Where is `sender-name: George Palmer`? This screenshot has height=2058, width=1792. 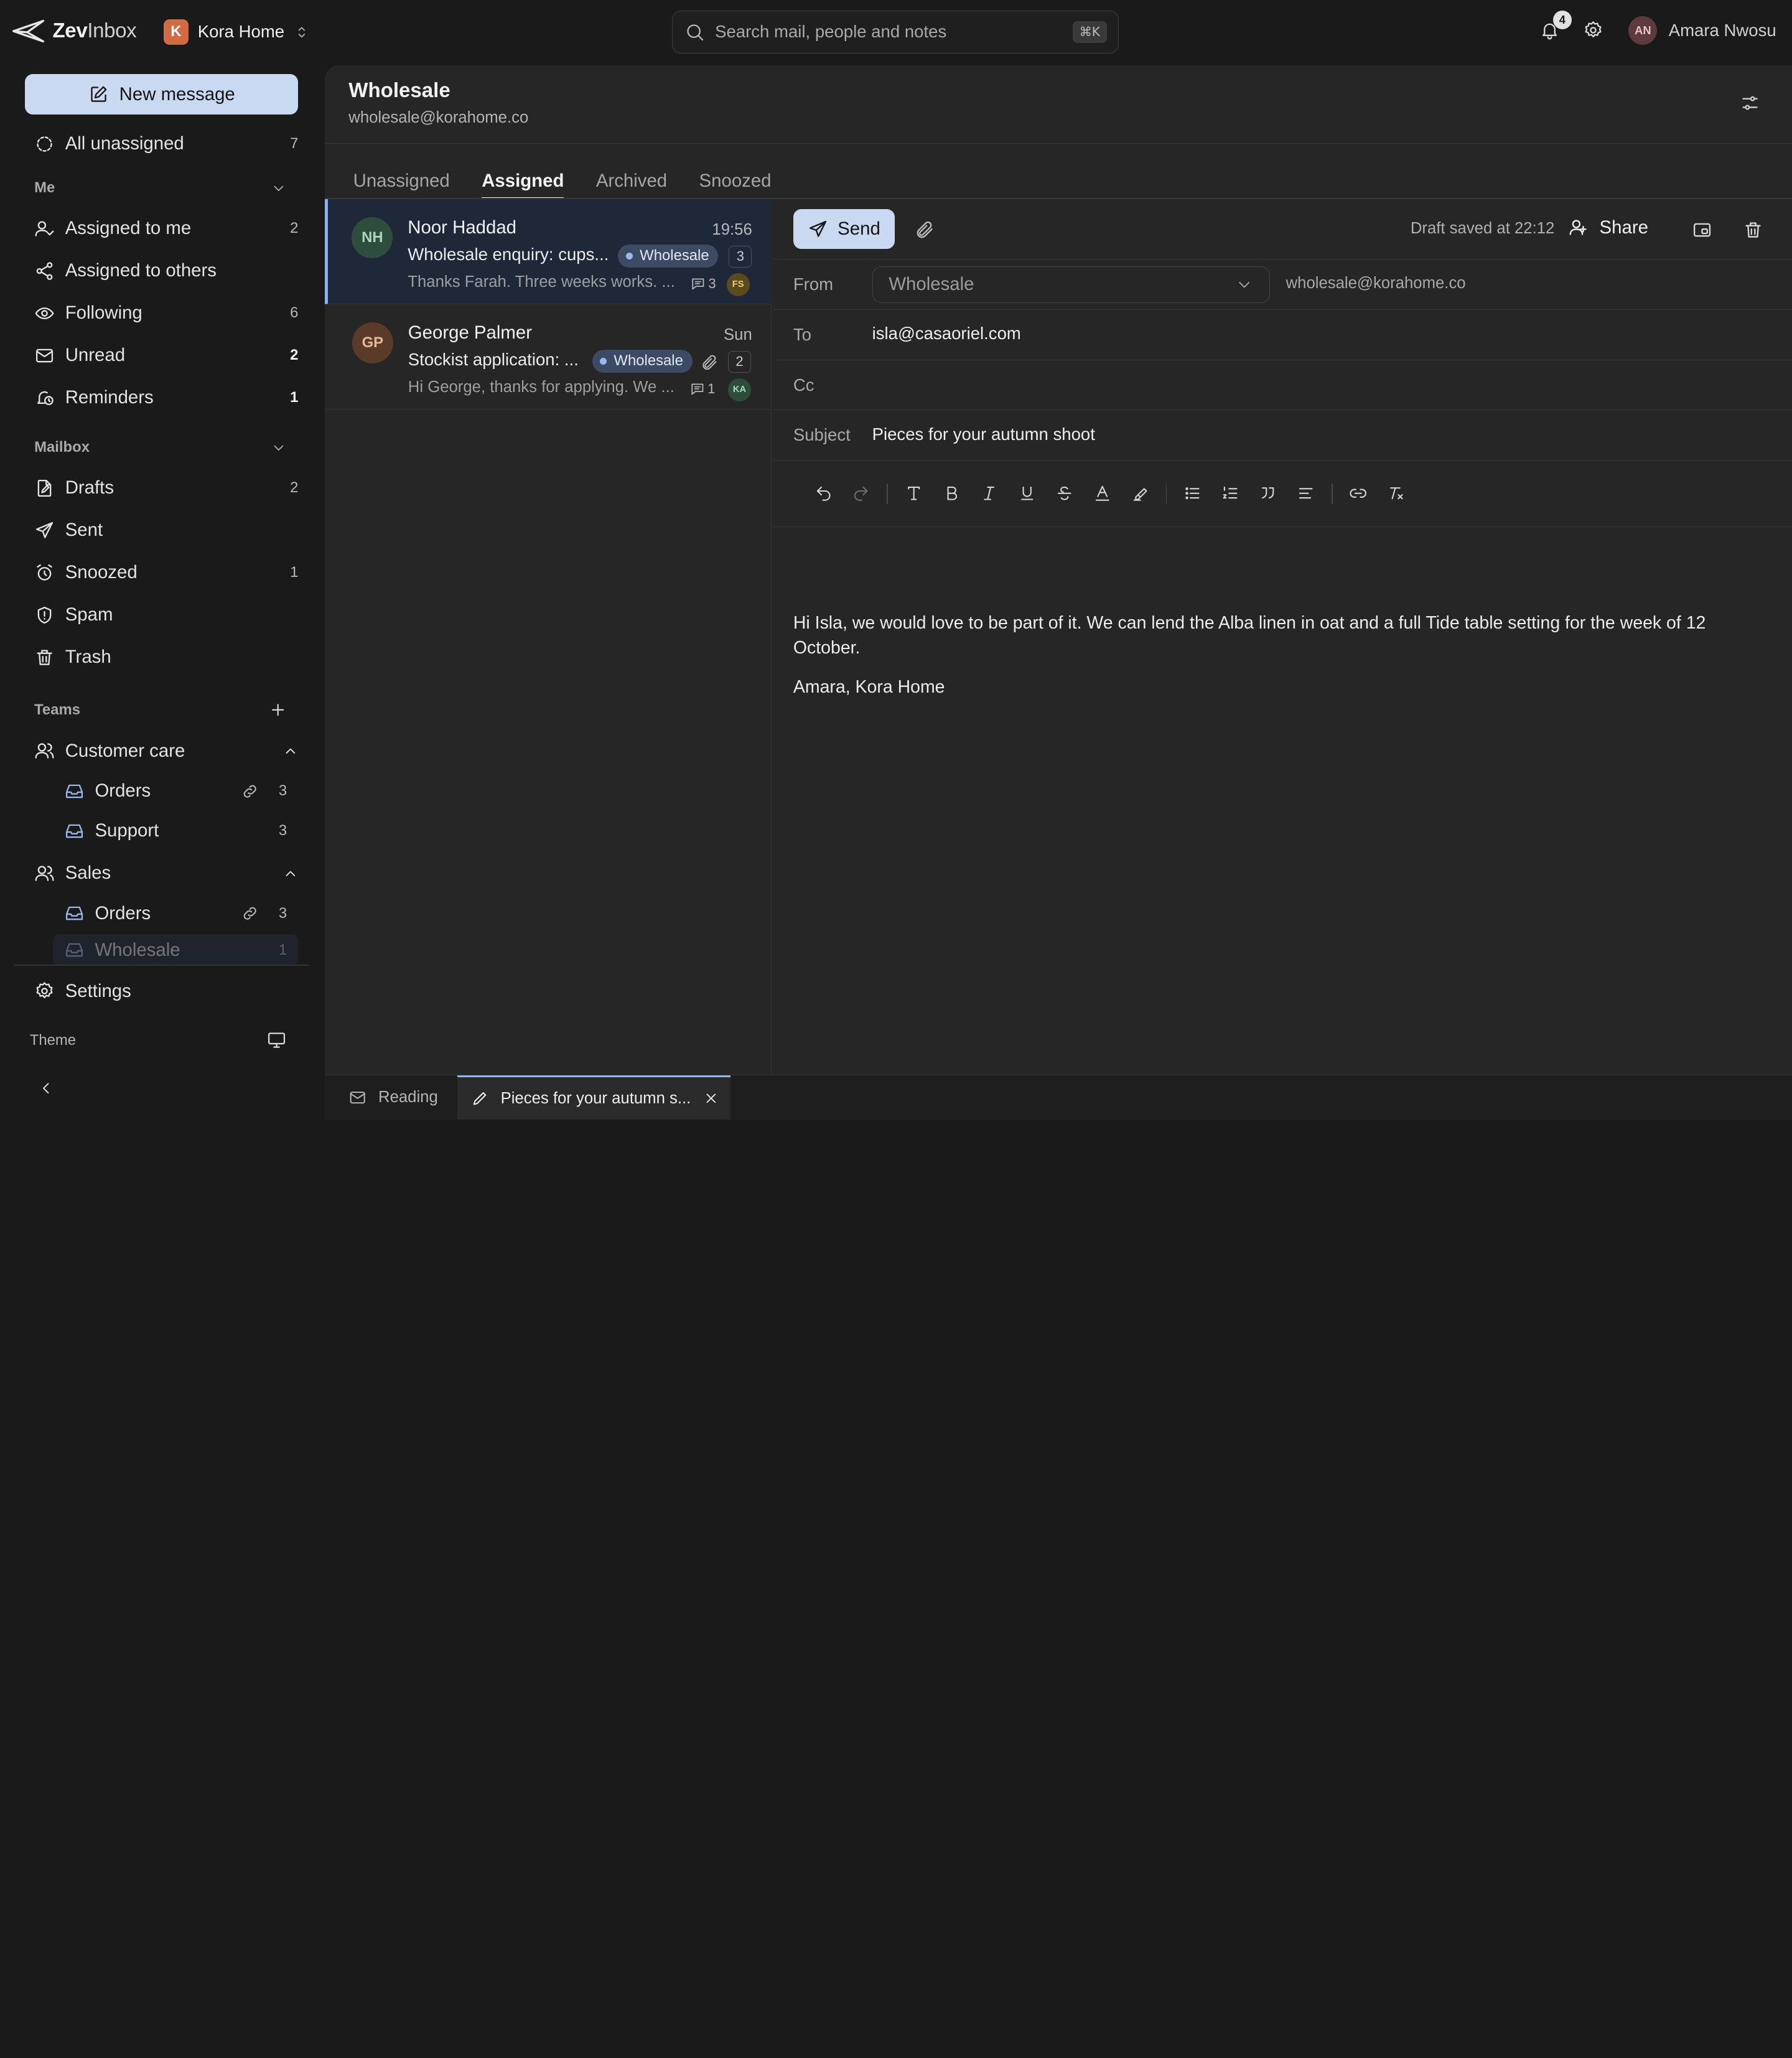
sender-name: George Palmer is located at coordinates (470, 333).